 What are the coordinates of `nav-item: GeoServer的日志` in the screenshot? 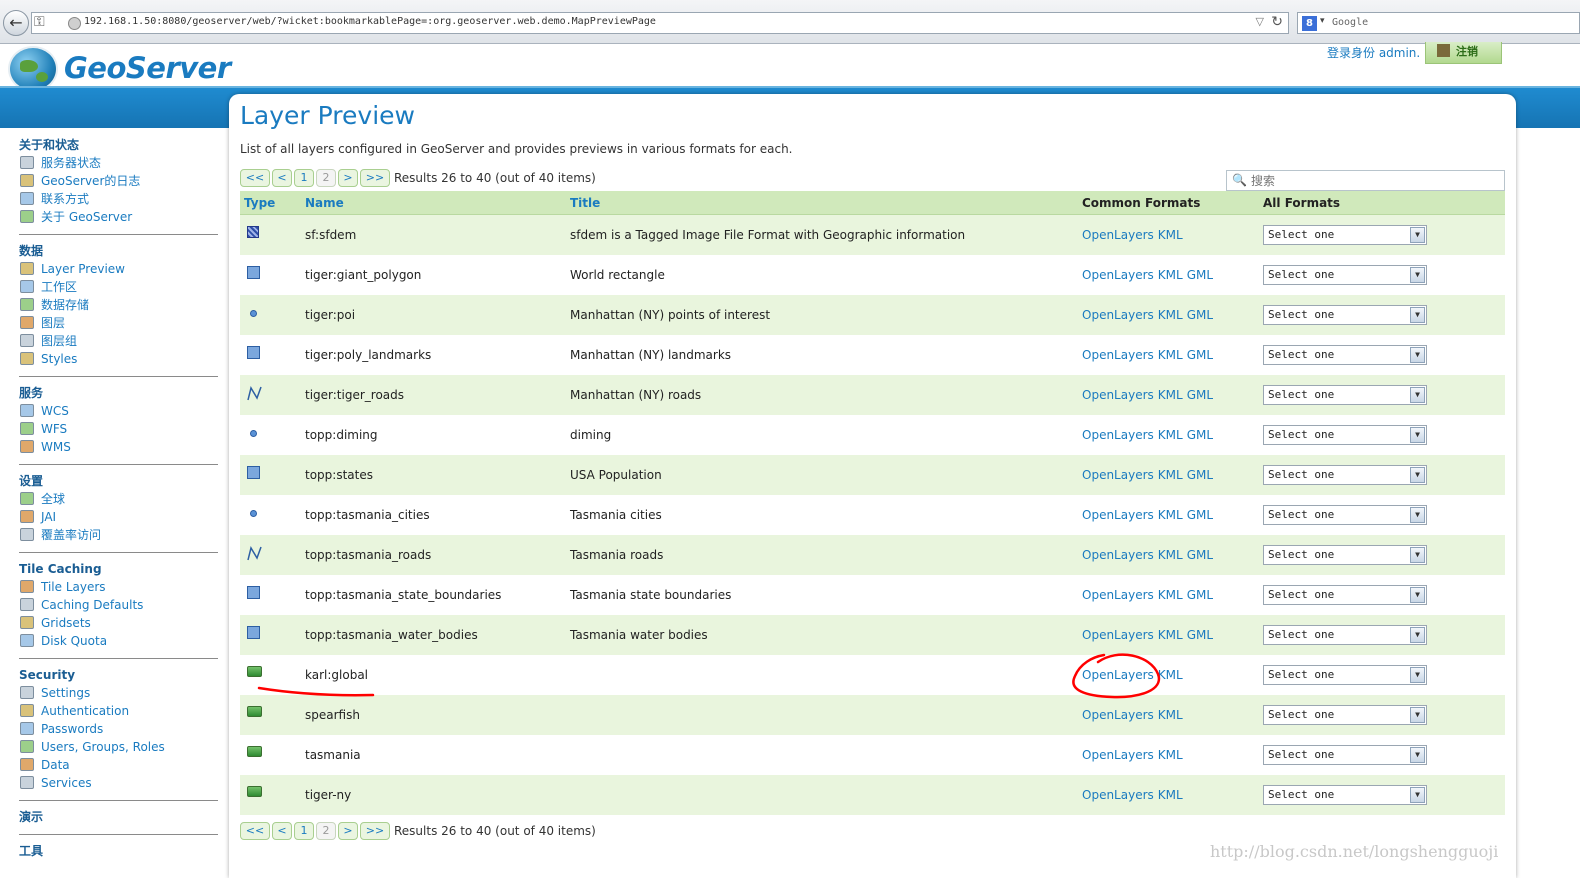 It's located at (118, 181).